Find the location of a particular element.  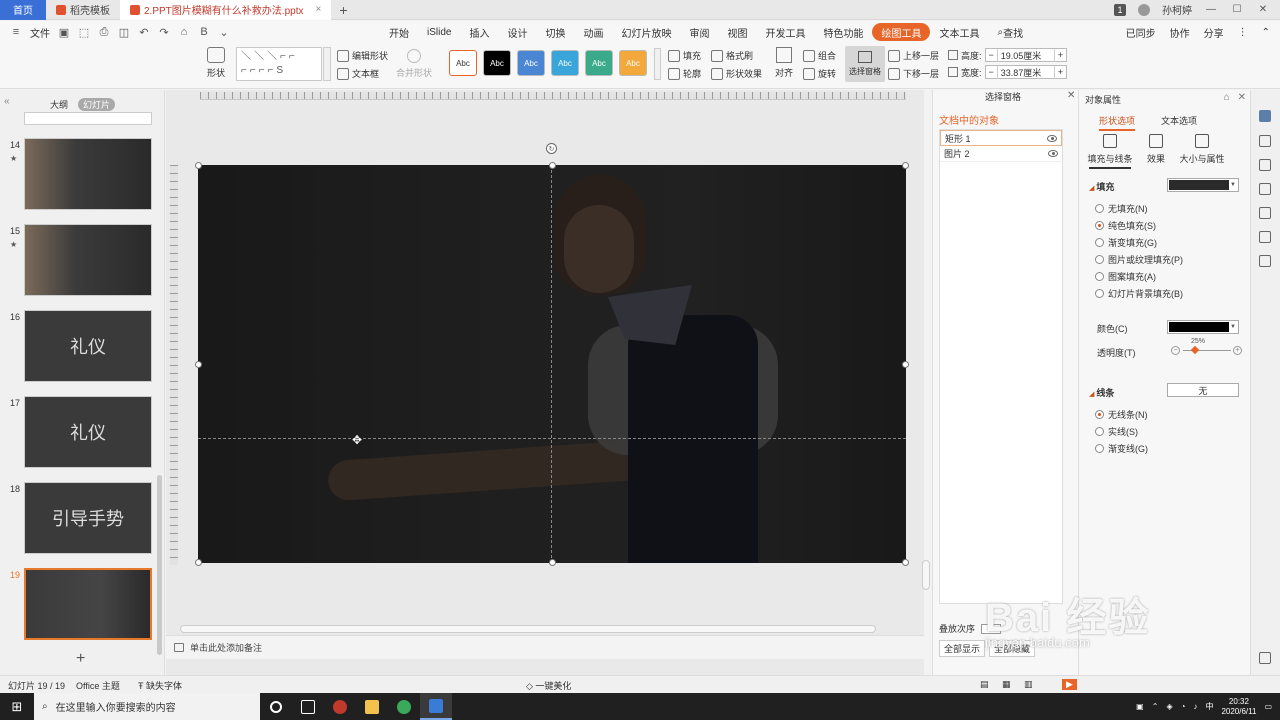

bold-icon: B is located at coordinates (204, 32).